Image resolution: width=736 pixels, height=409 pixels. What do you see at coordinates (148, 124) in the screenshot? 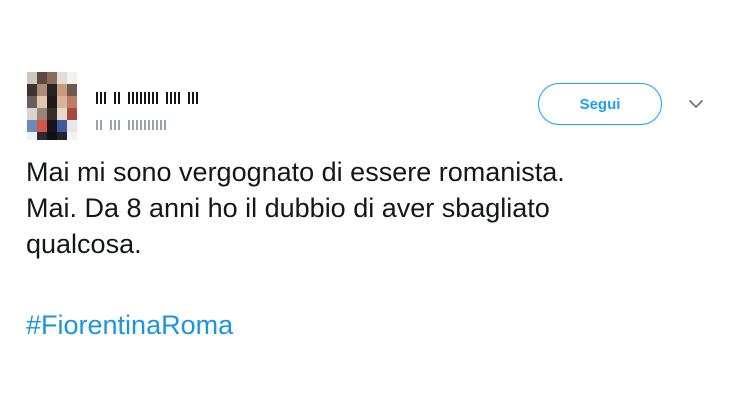
I see `handle-redacted` at bounding box center [148, 124].